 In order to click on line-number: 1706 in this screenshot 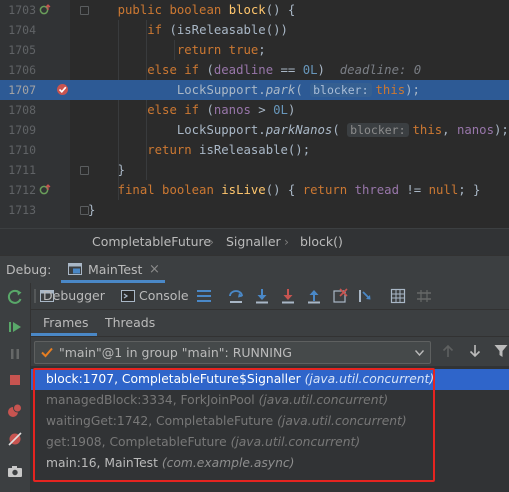, I will do `click(22, 70)`.